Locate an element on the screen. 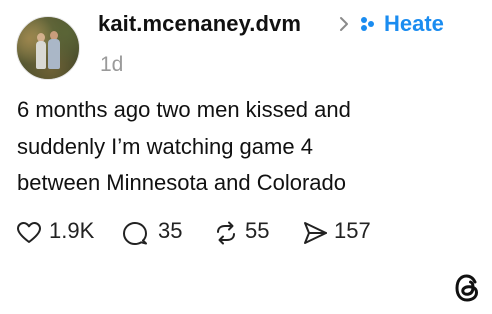  reply-count: 35 is located at coordinates (170, 230).